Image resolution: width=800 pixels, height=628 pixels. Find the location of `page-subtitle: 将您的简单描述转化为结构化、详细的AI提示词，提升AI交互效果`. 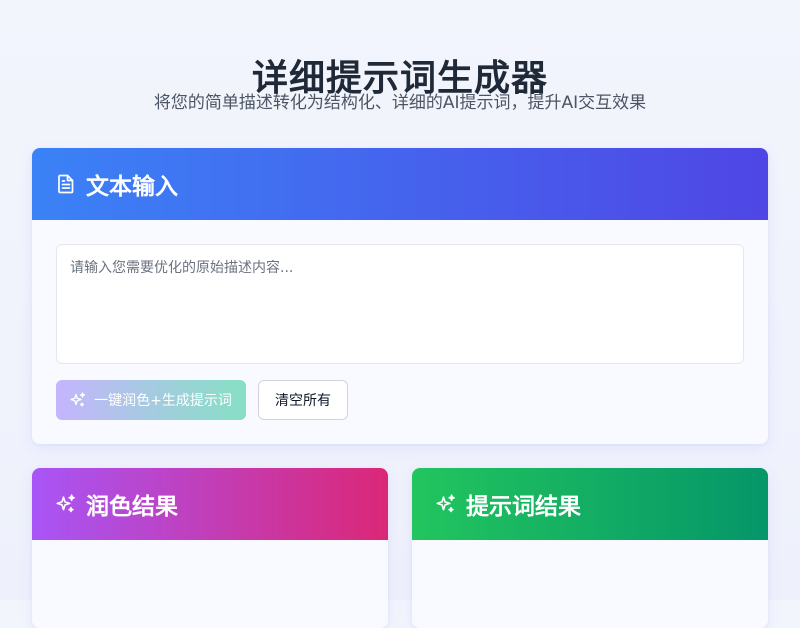

page-subtitle: 将您的简单描述转化为结构化、详细的AI提示词，提升AI交互效果 is located at coordinates (400, 103).